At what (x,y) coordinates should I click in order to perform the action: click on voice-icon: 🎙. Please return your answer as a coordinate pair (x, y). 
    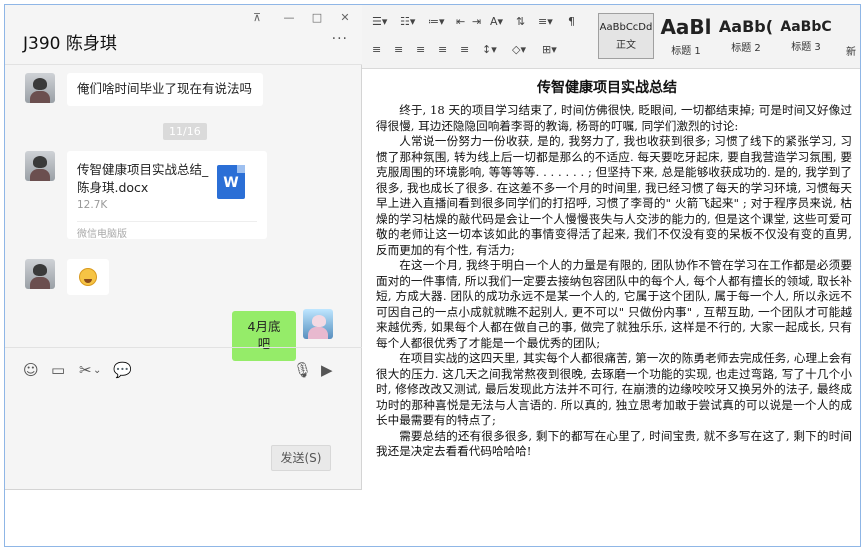
    Looking at the image, I should click on (302, 370).